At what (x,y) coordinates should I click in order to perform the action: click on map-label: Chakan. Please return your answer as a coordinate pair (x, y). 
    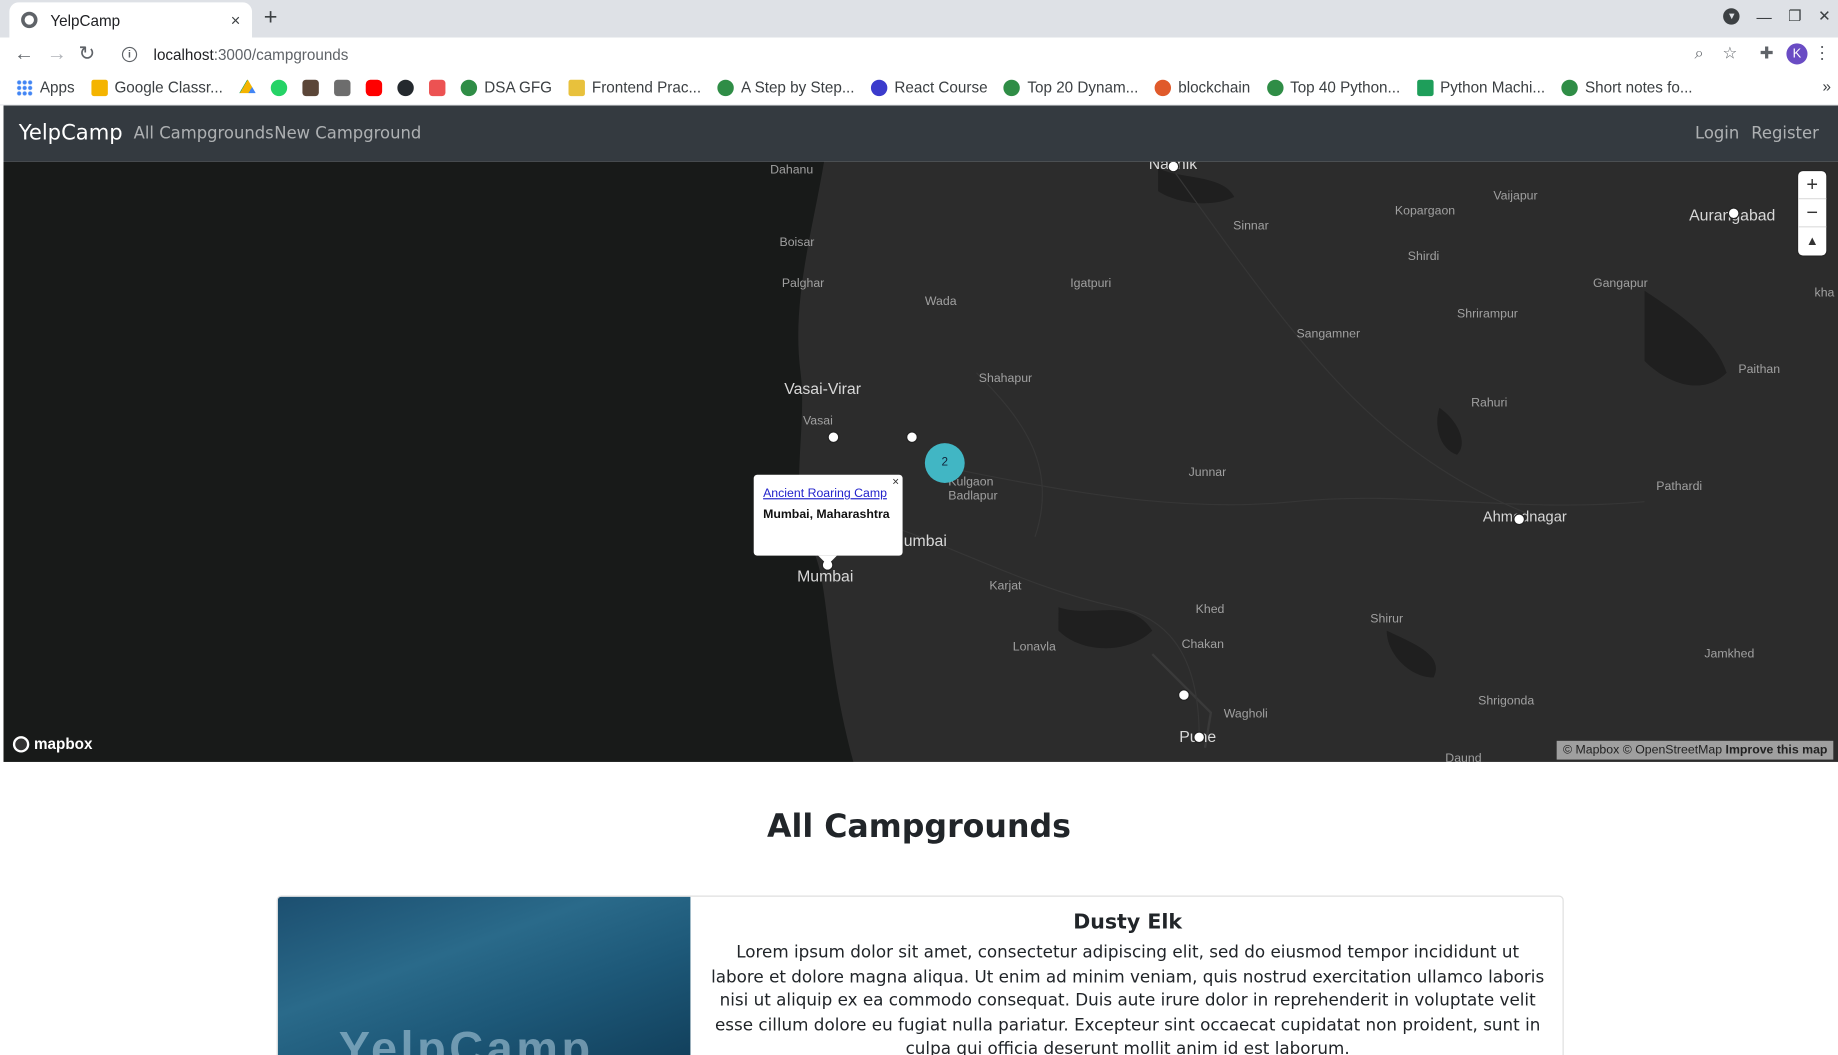
    Looking at the image, I should click on (1203, 644).